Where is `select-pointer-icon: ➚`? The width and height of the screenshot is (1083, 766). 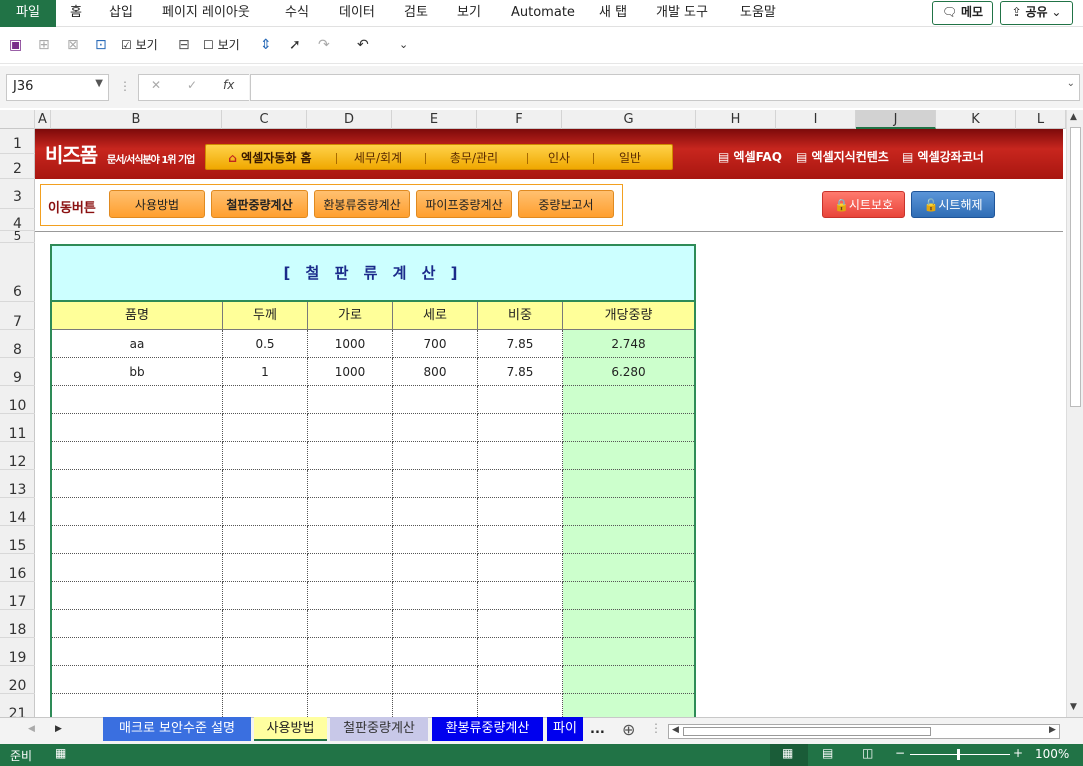 select-pointer-icon: ➚ is located at coordinates (295, 45).